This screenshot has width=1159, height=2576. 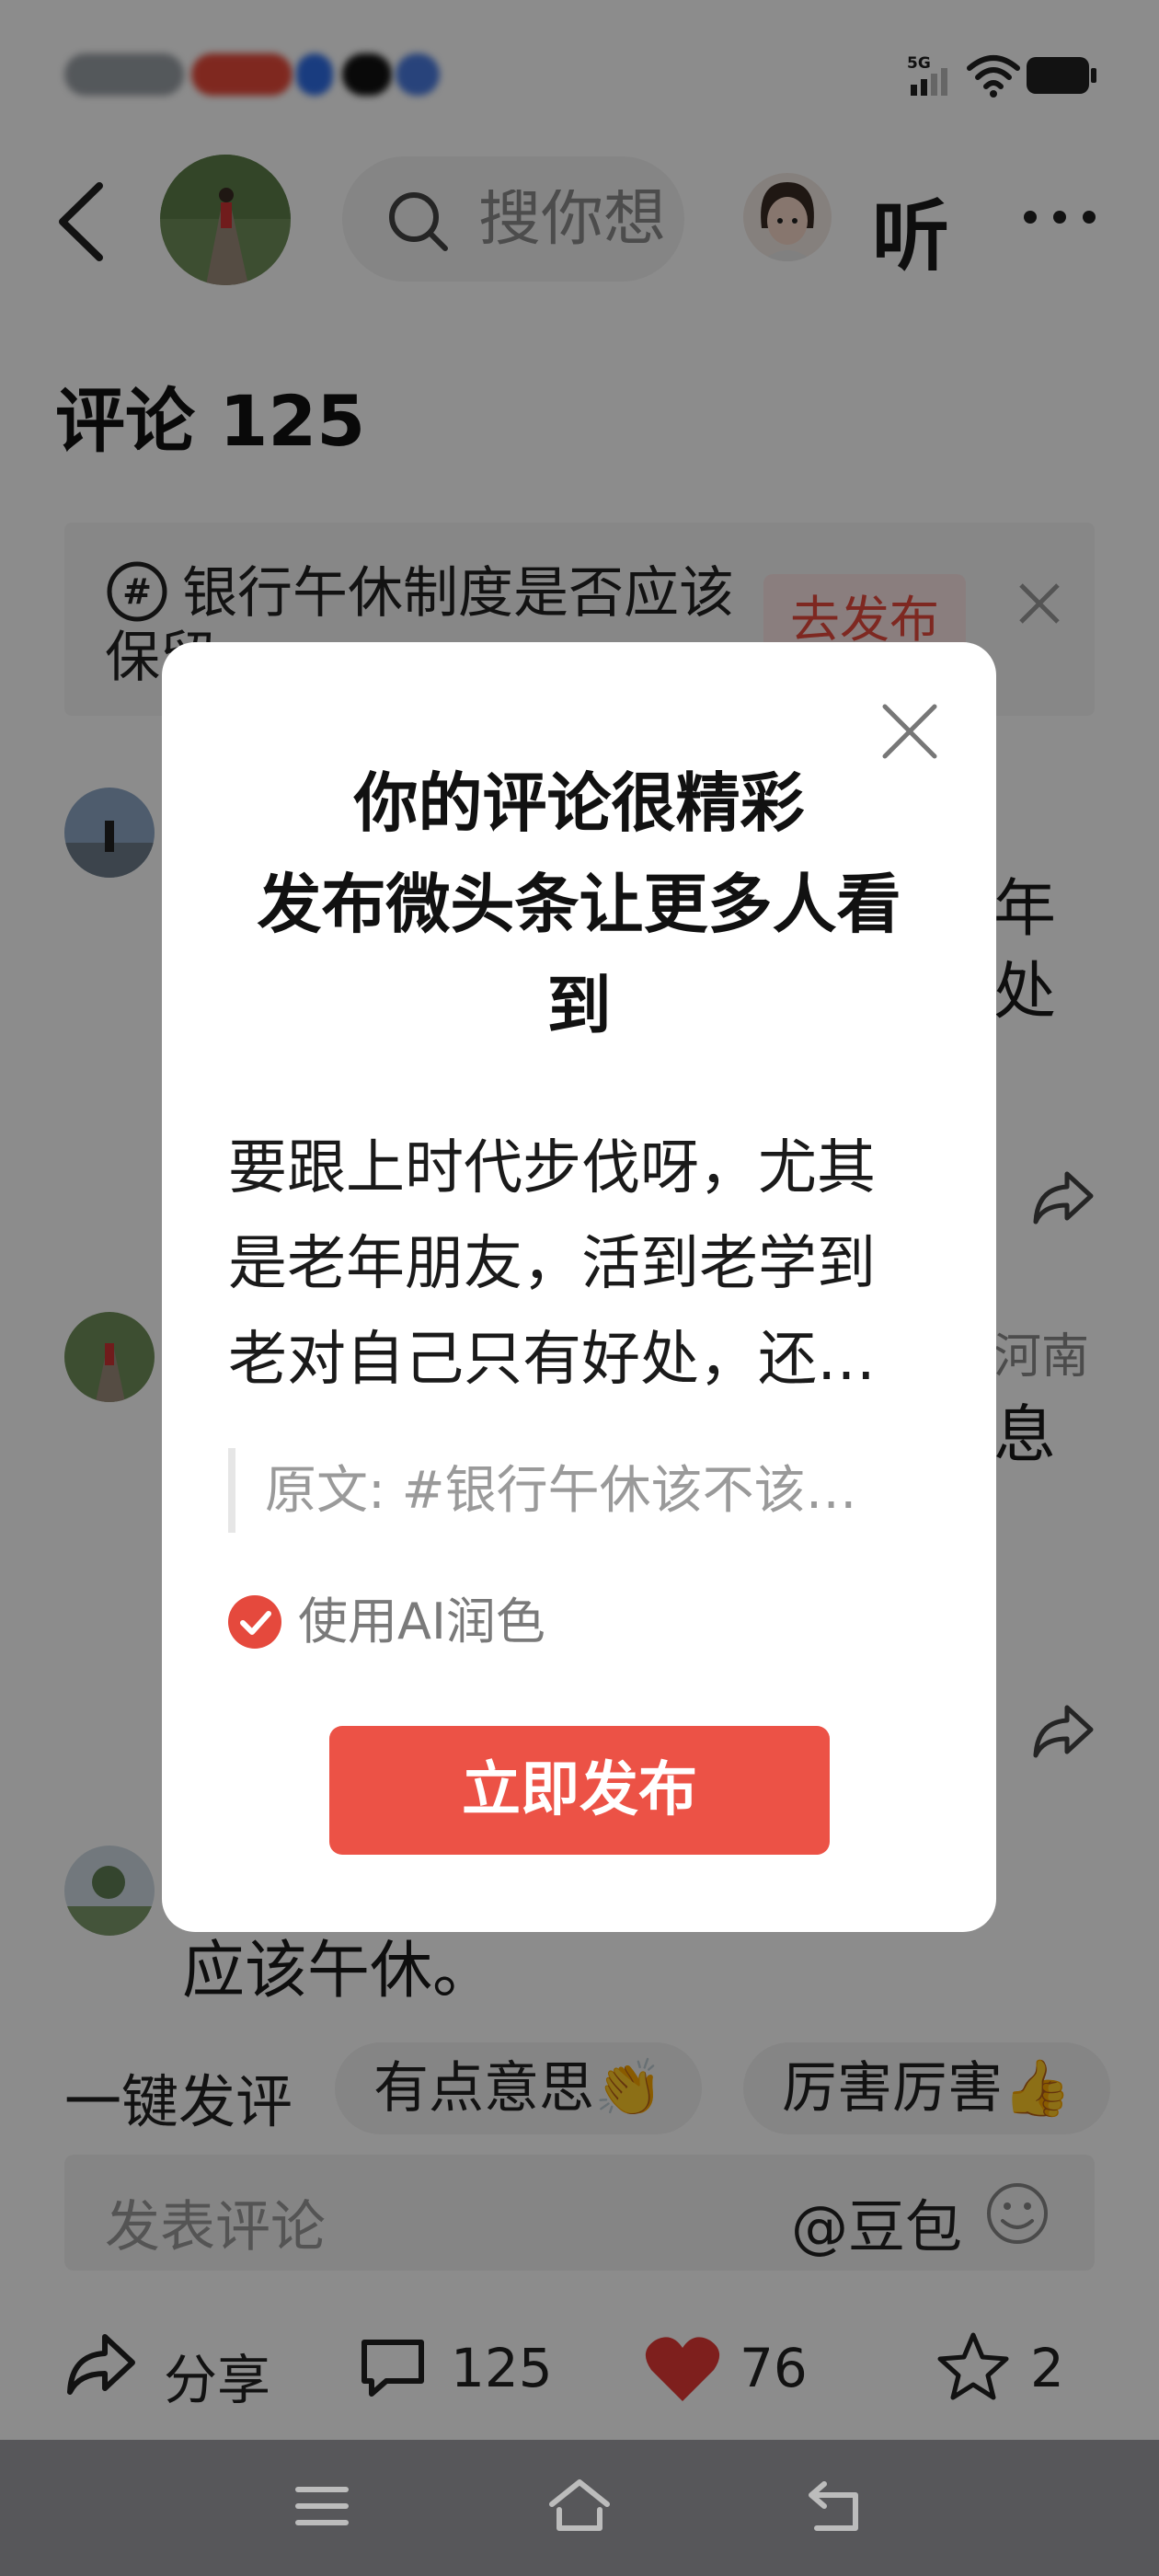 I want to click on checkmark-icon, so click(x=254, y=1622).